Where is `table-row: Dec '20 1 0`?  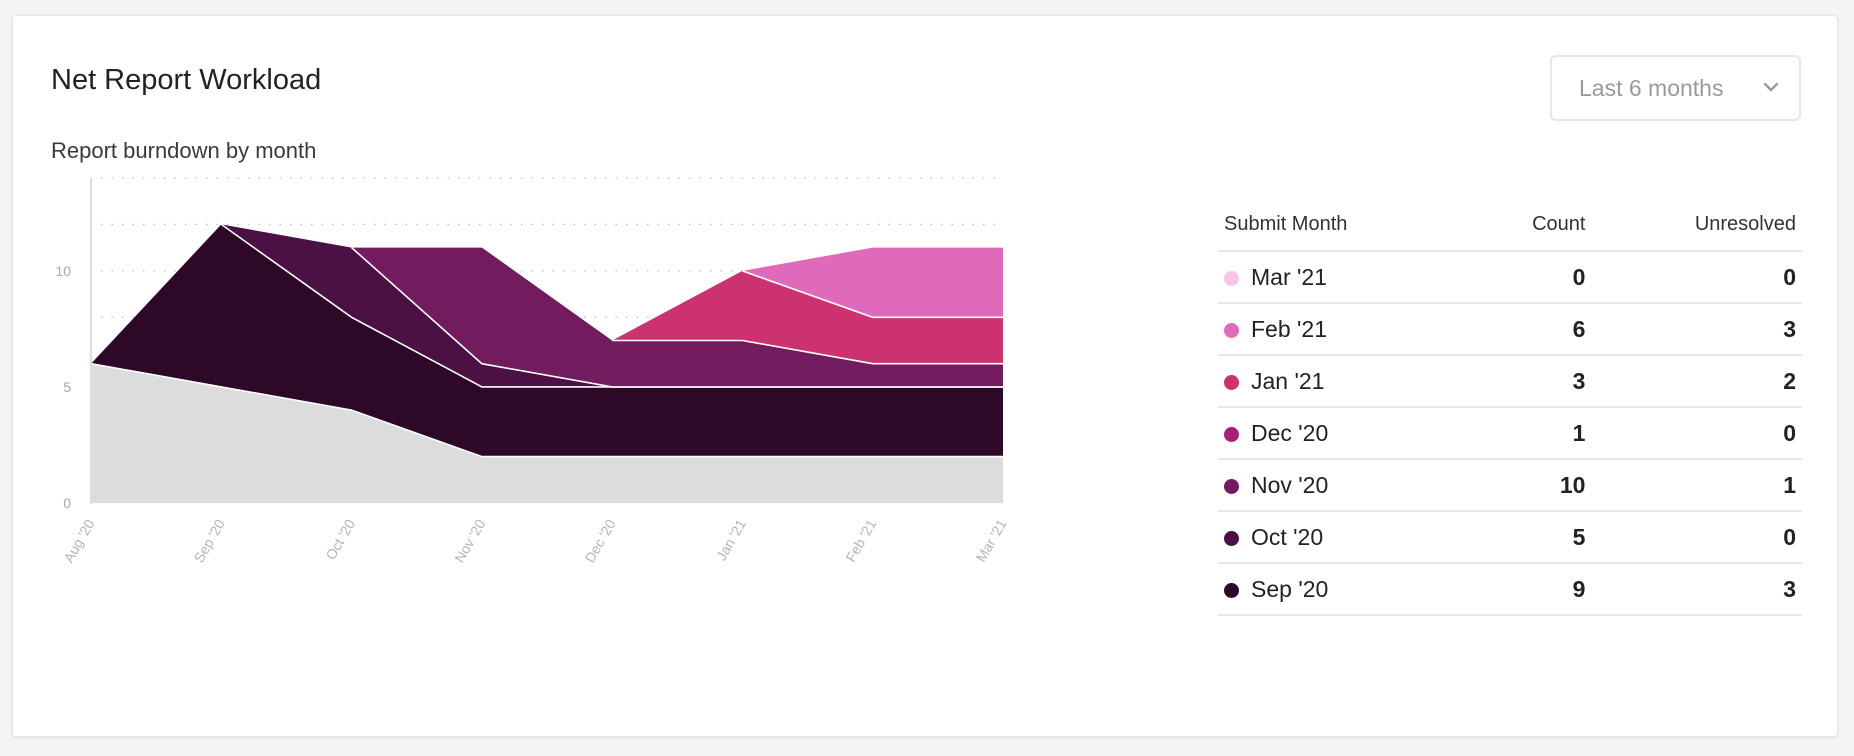 table-row: Dec '20 1 0 is located at coordinates (1510, 433).